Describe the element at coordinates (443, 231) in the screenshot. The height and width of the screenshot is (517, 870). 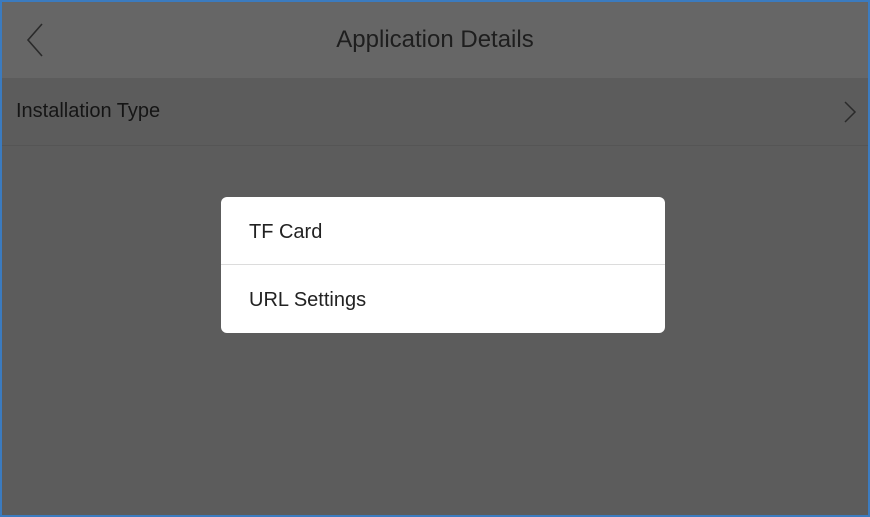
I see `option-tf-card: TF Card` at that location.